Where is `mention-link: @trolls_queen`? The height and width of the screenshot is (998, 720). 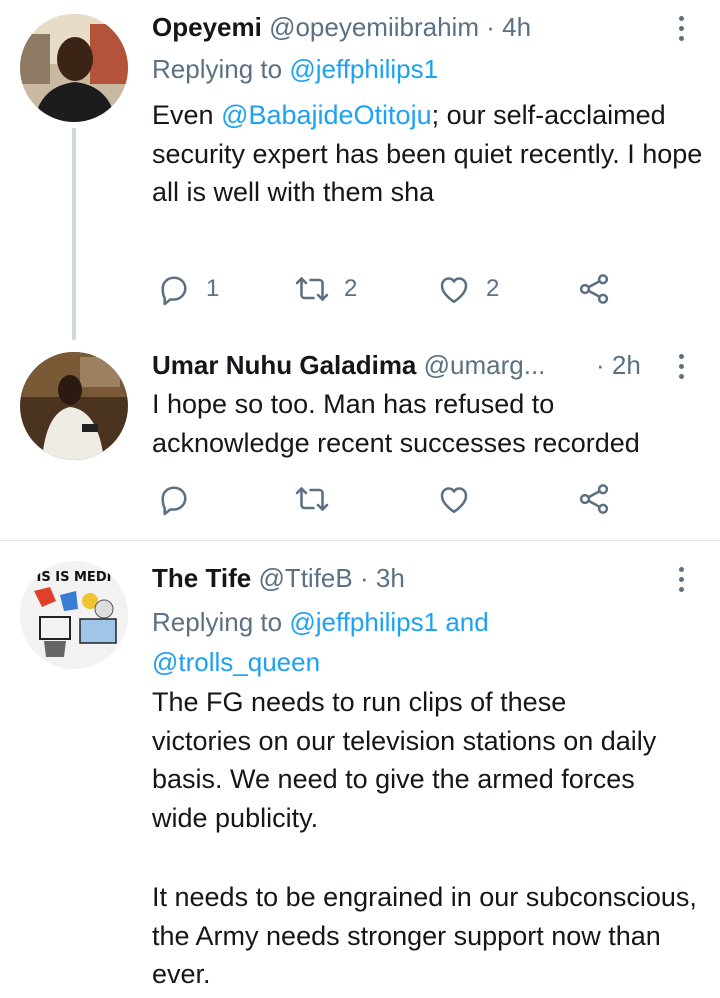 mention-link: @trolls_queen is located at coordinates (236, 662).